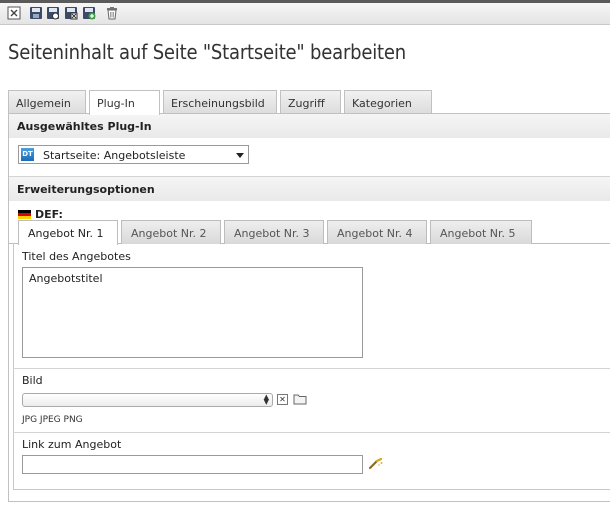 The width and height of the screenshot is (610, 516). Describe the element at coordinates (240, 155) in the screenshot. I see `chevron-down-icon` at that location.